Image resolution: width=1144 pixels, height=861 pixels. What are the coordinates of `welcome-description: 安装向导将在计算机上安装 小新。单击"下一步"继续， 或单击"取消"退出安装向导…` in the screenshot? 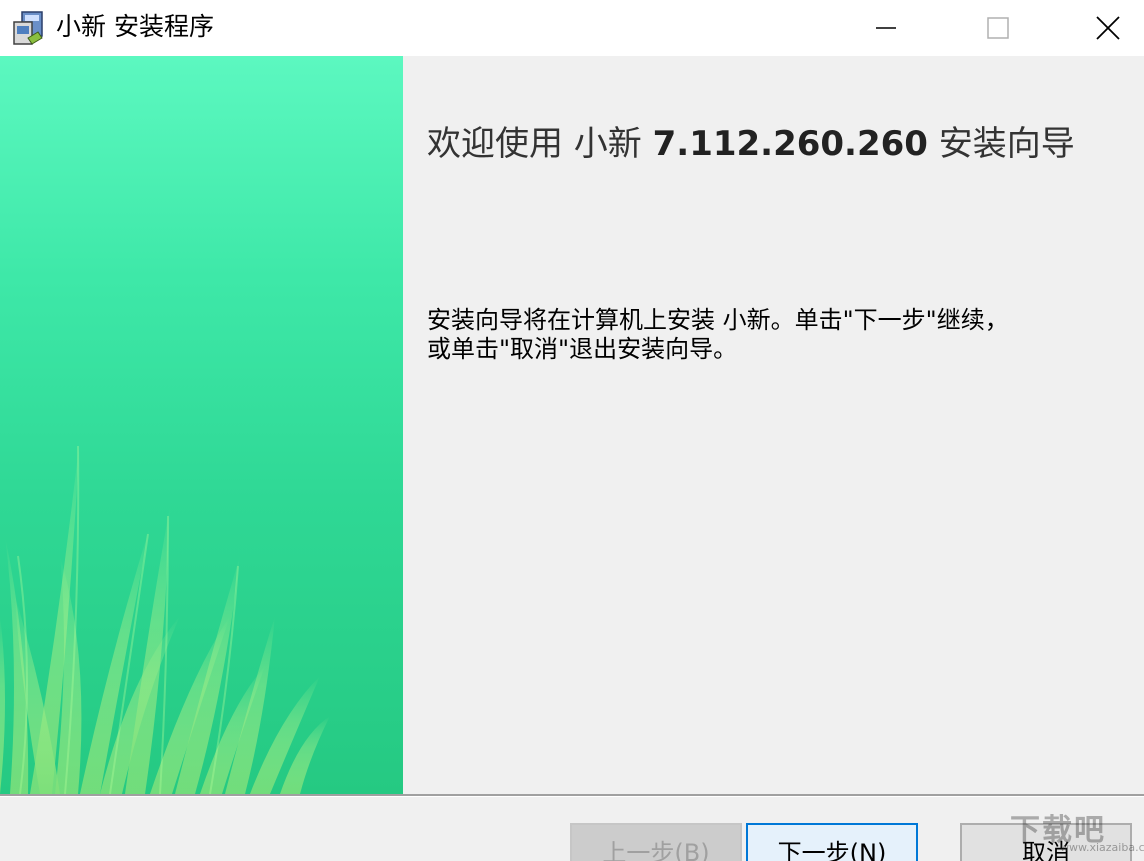 It's located at (772, 335).